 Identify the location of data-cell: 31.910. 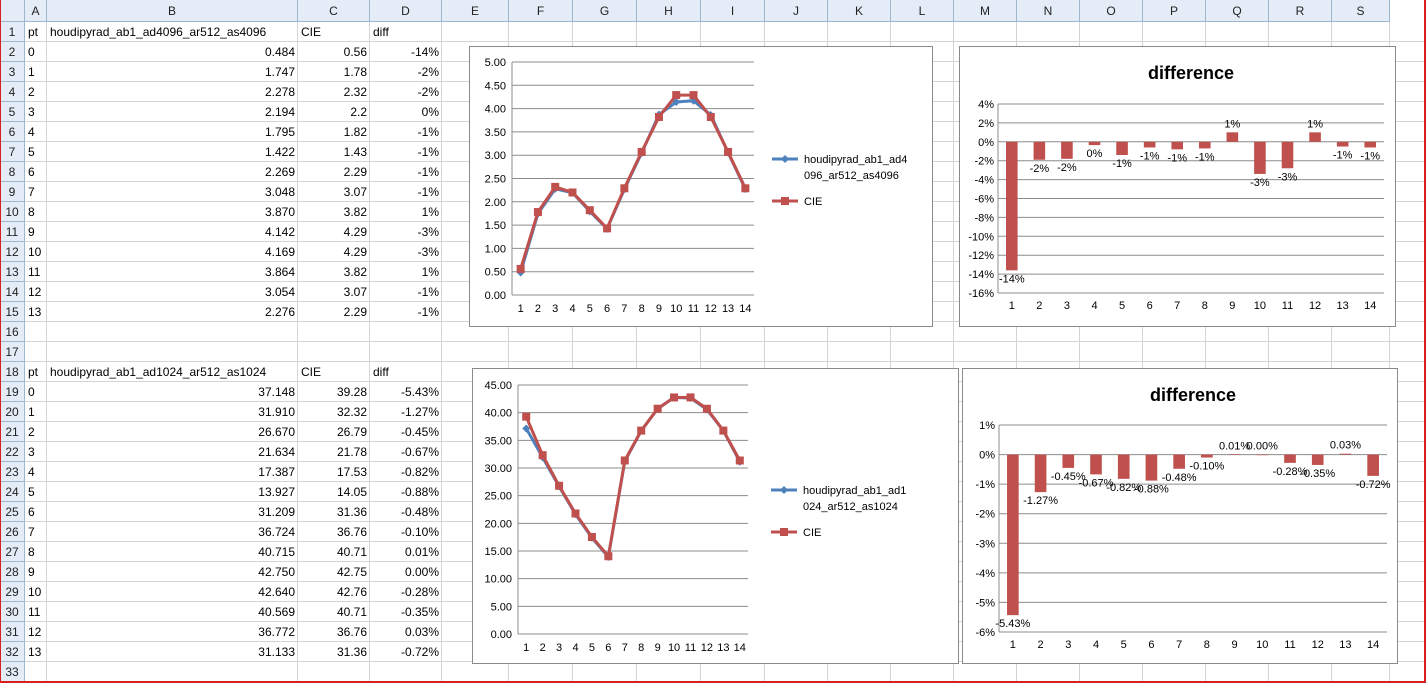
(172, 412).